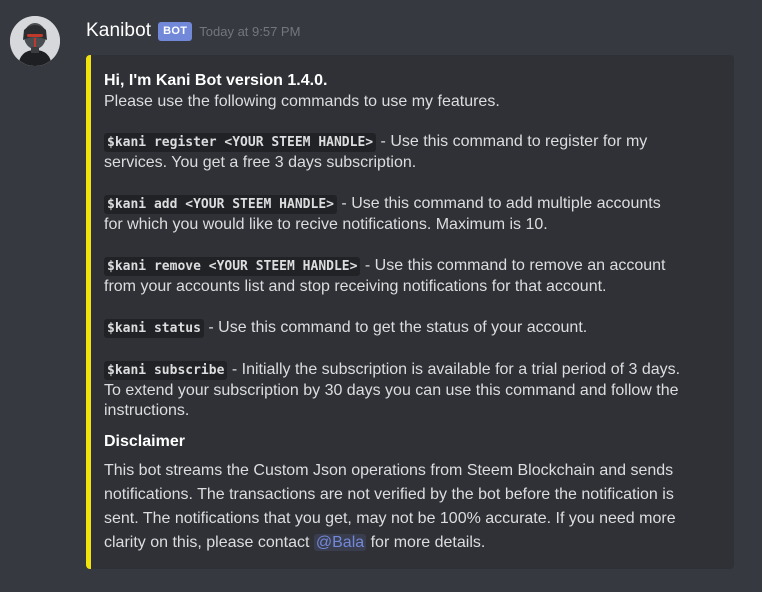 This screenshot has height=592, width=762. I want to click on embed-title: Hi, I'm Kani Bot version 1.4.0., so click(216, 80).